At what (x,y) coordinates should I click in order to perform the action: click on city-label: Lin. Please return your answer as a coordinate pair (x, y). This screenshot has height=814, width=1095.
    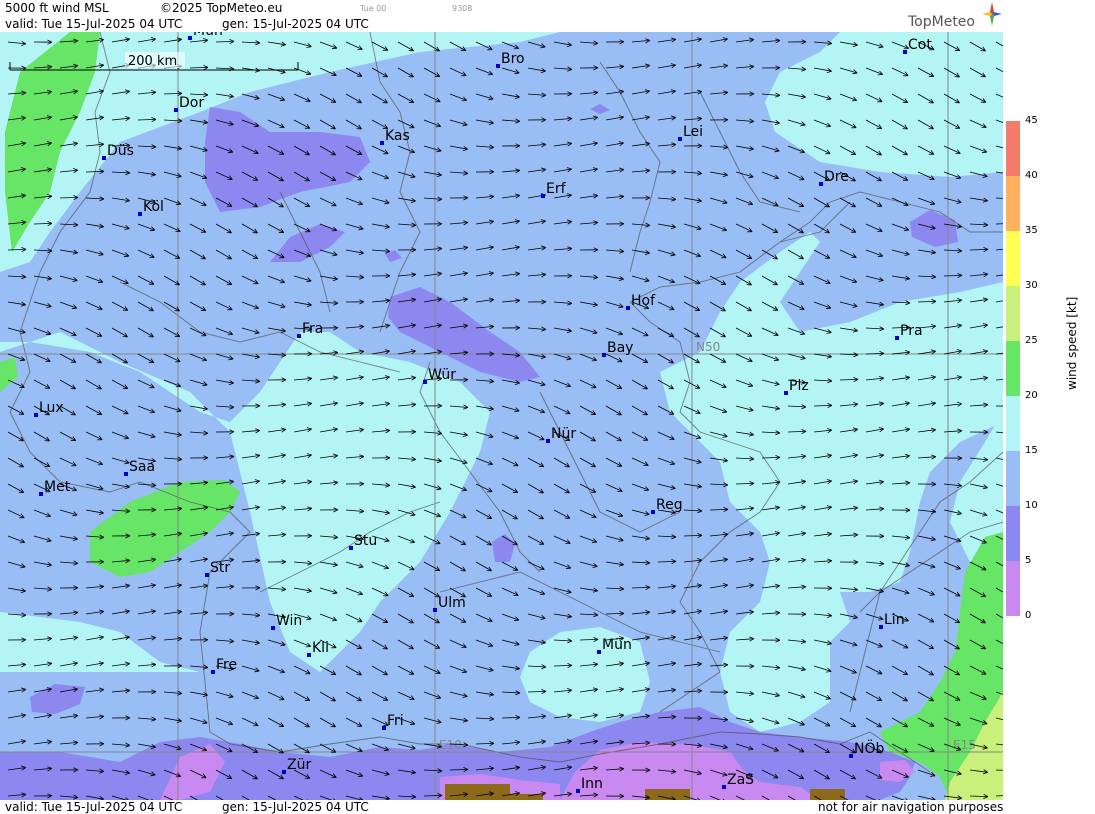
    Looking at the image, I should click on (894, 620).